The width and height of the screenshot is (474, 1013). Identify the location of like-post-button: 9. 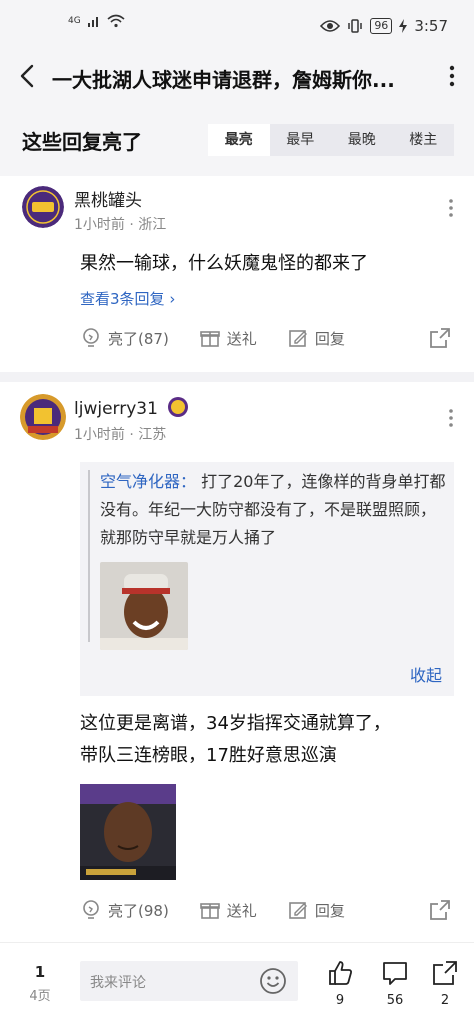
(340, 983).